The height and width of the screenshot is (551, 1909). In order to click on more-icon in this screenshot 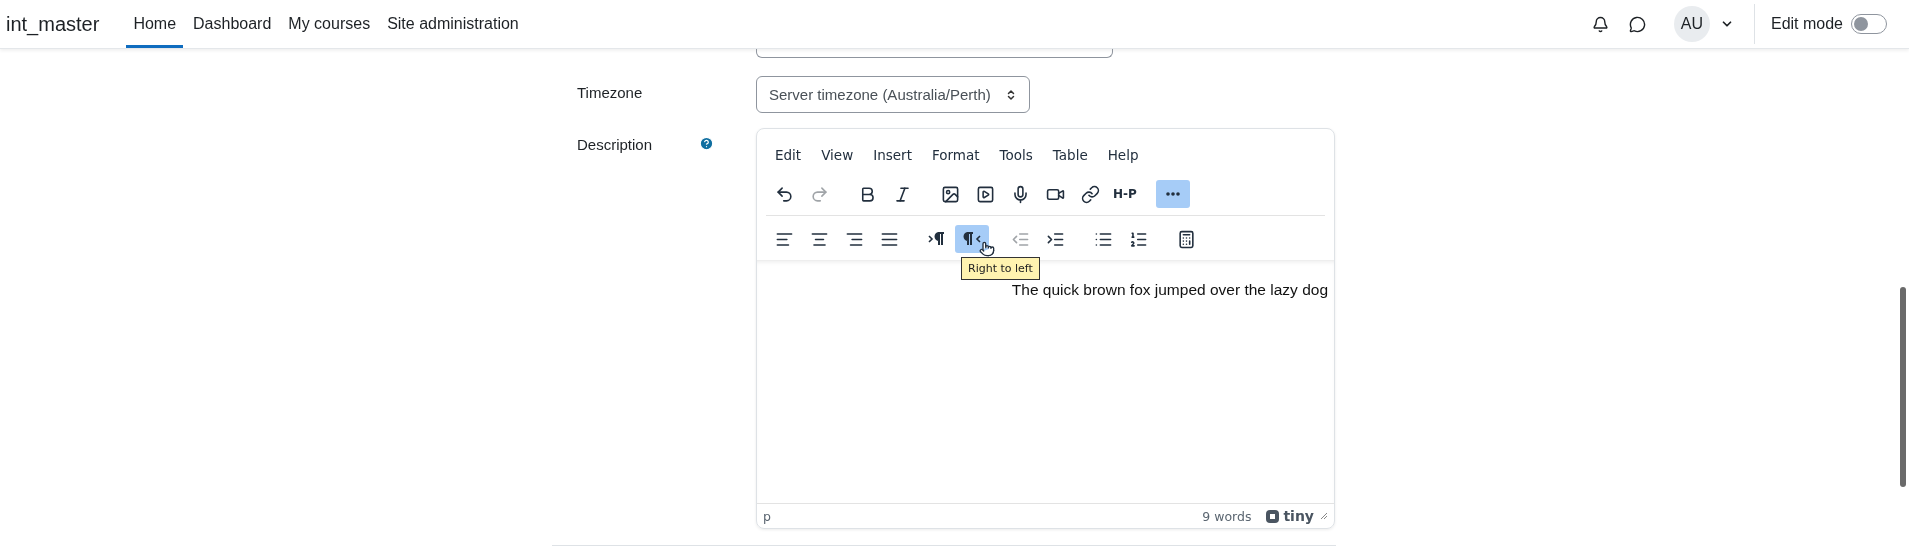, I will do `click(1173, 194)`.